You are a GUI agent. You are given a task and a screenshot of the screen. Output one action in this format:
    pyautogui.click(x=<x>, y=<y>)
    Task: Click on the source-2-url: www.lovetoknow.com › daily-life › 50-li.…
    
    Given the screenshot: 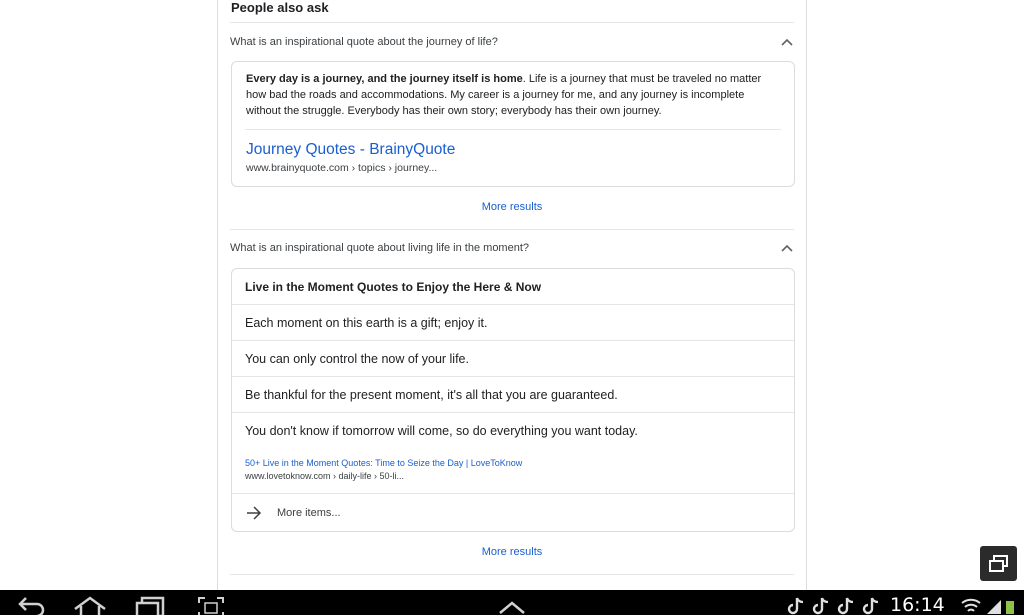 What is the action you would take?
    pyautogui.click(x=325, y=476)
    